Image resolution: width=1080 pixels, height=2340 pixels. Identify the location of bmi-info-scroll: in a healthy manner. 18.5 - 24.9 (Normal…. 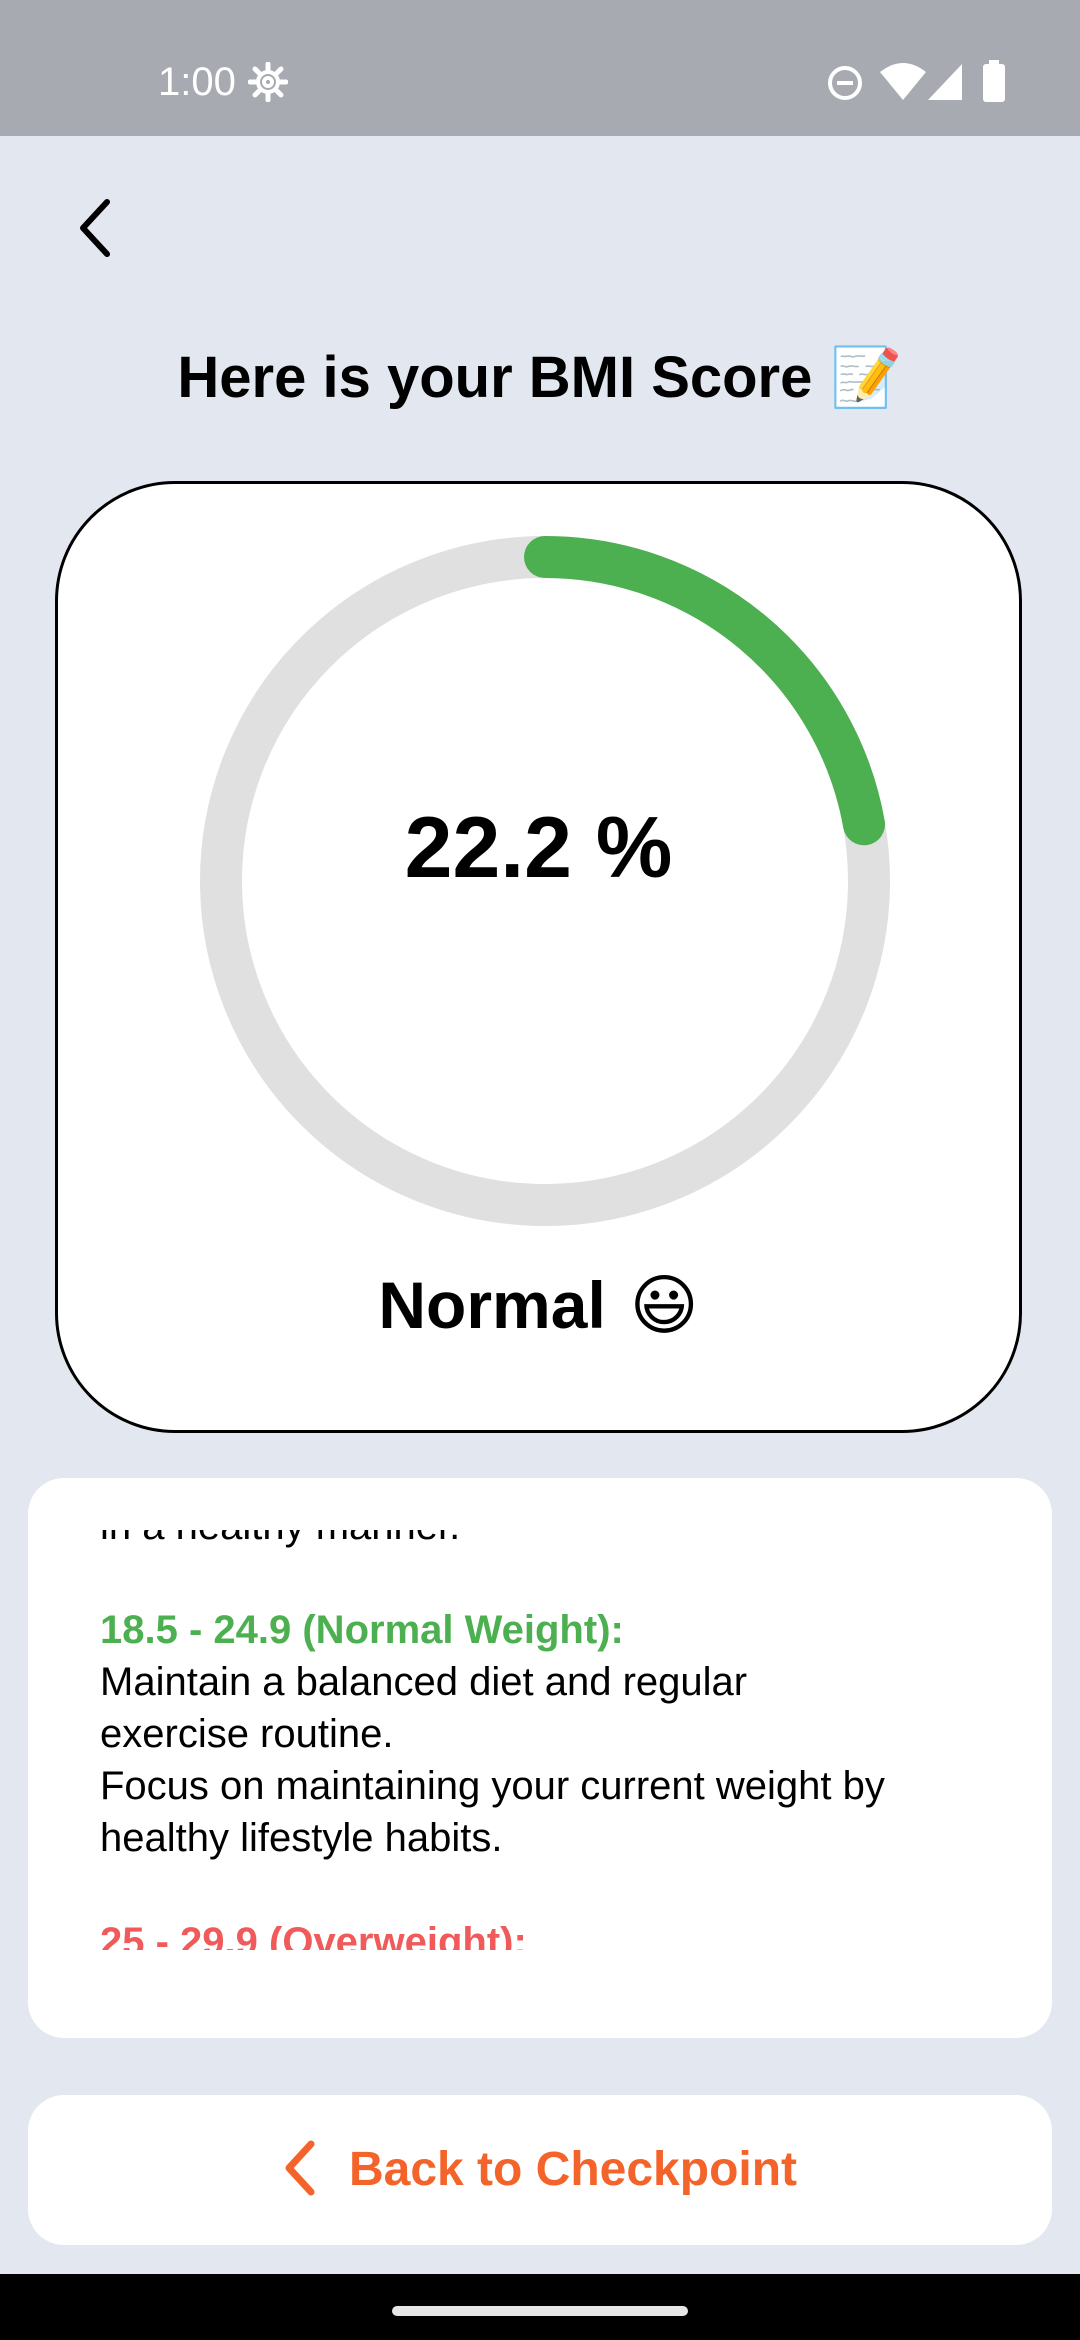
(550, 1740).